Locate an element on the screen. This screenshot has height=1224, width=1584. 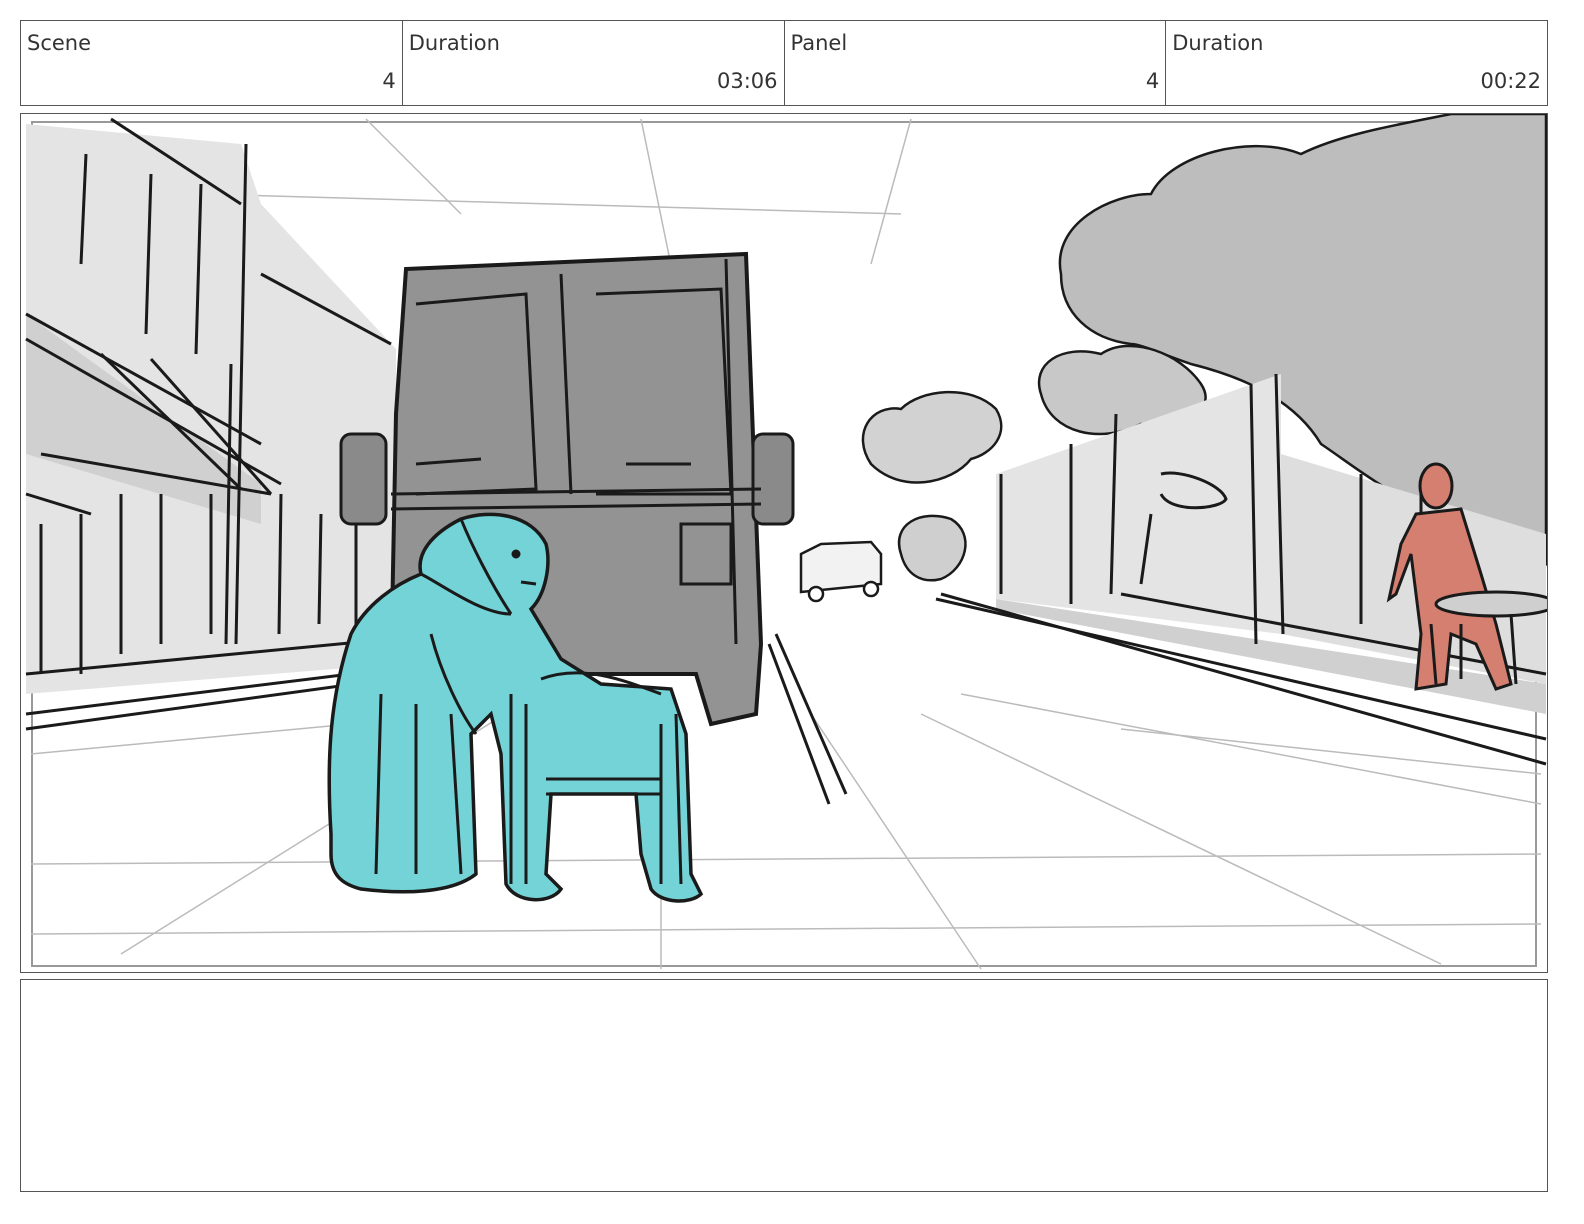
panel-duration-label: Duration is located at coordinates (1218, 43).